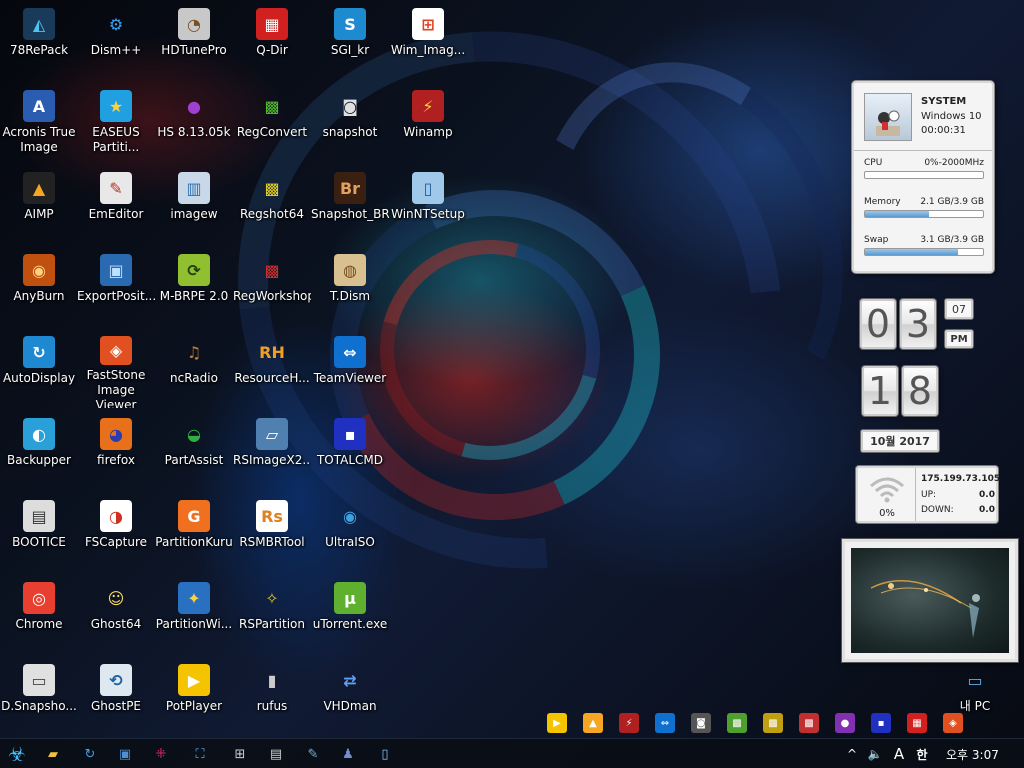 The height and width of the screenshot is (768, 1024). What do you see at coordinates (313, 754) in the screenshot?
I see `pen-icon: ✎` at bounding box center [313, 754].